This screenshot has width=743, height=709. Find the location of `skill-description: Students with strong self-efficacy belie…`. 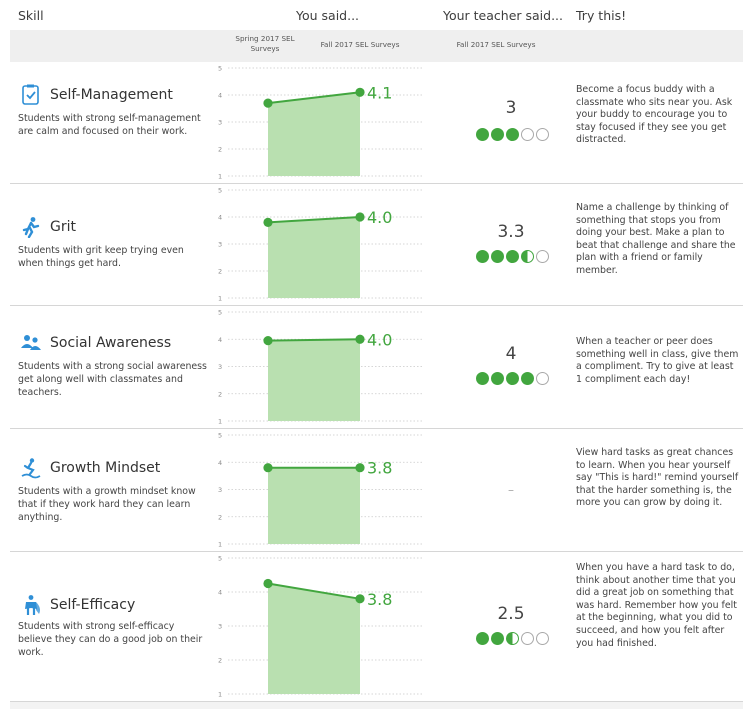

skill-description: Students with strong self-efficacy belie… is located at coordinates (110, 639).